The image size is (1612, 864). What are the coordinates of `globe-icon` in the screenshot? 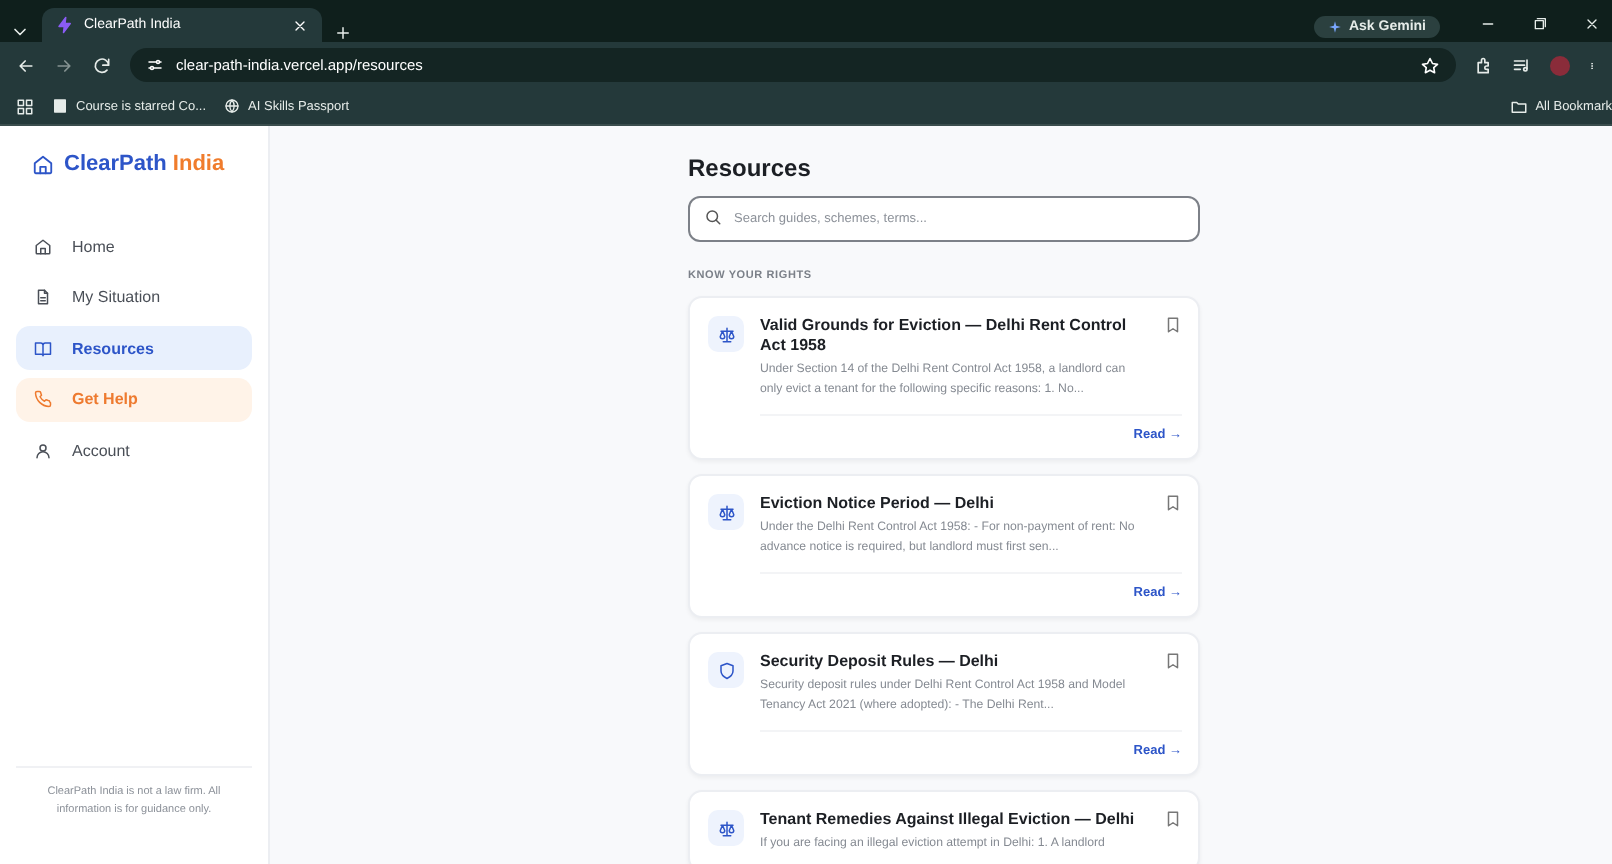 It's located at (232, 106).